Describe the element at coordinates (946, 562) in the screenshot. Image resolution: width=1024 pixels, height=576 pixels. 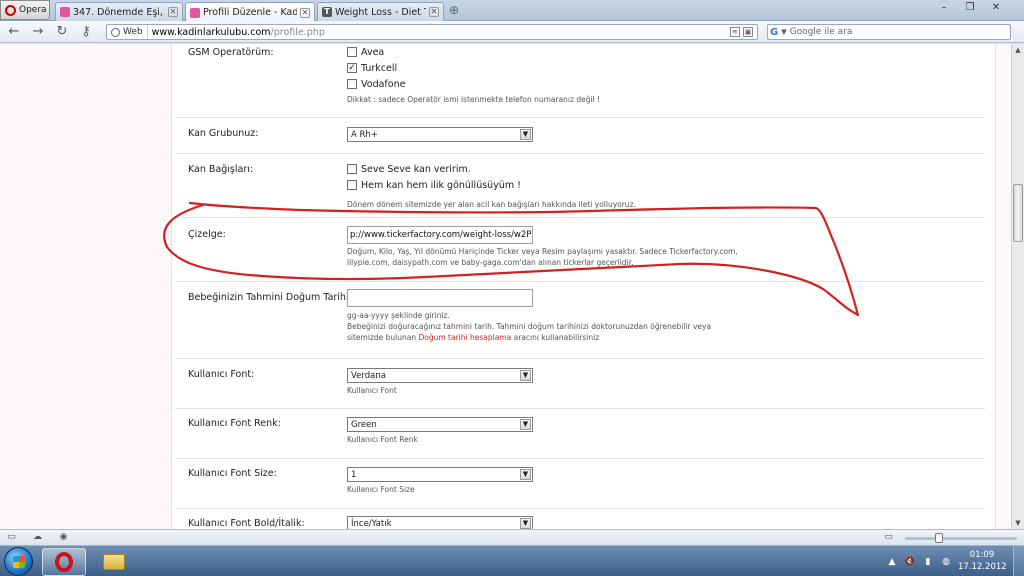
I see `torrent-icon: ◍` at that location.